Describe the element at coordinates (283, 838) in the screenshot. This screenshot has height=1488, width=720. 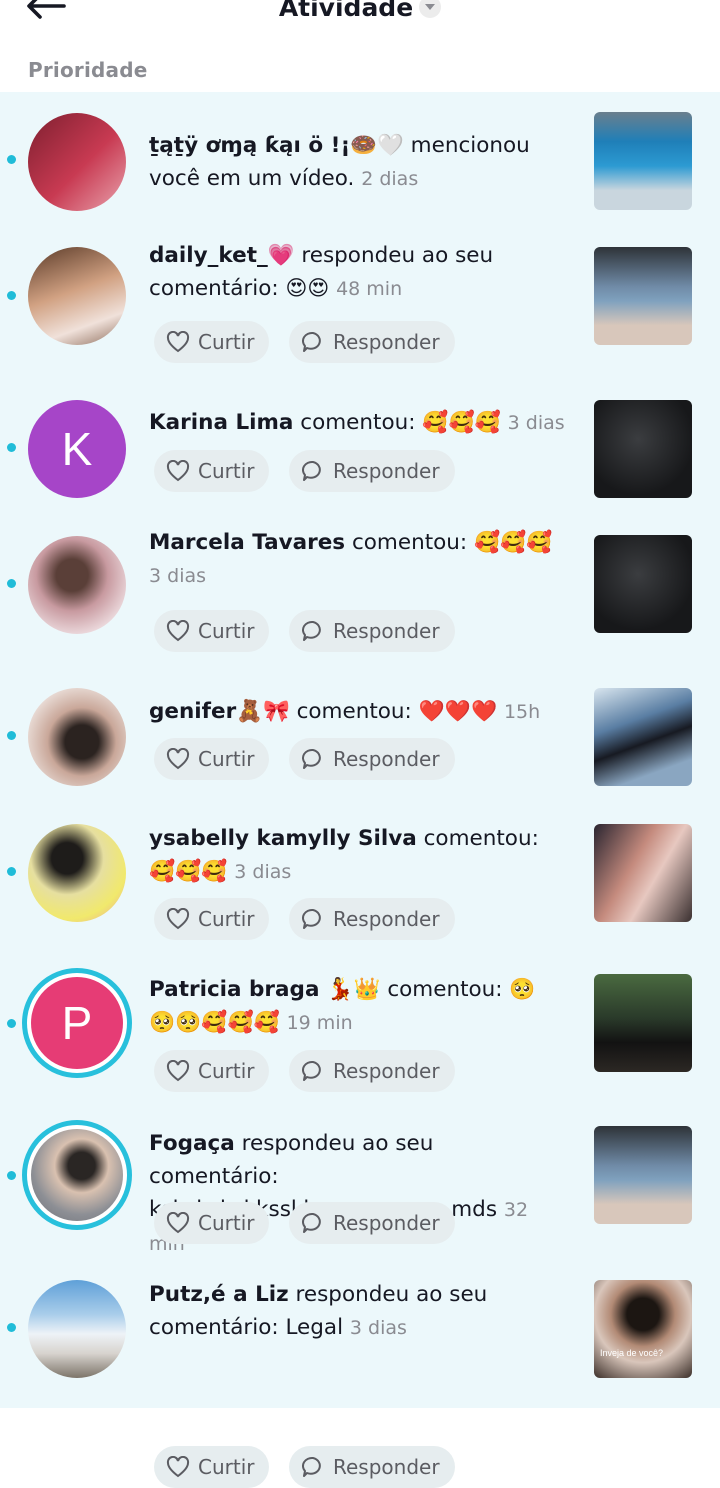
I see `user-name: ysabelly kamylly Silva` at that location.